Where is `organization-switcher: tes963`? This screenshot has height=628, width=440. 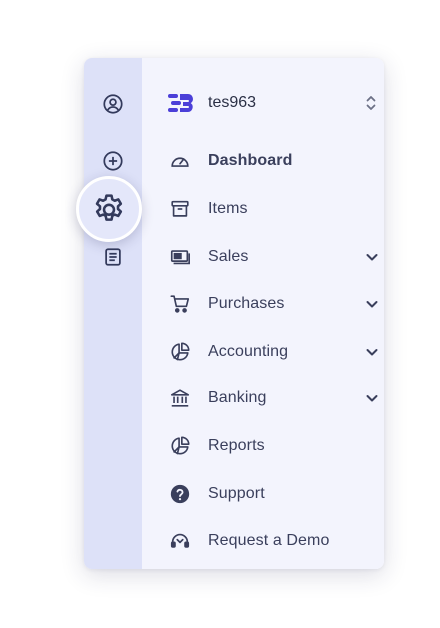
organization-switcher: tes963 is located at coordinates (273, 103).